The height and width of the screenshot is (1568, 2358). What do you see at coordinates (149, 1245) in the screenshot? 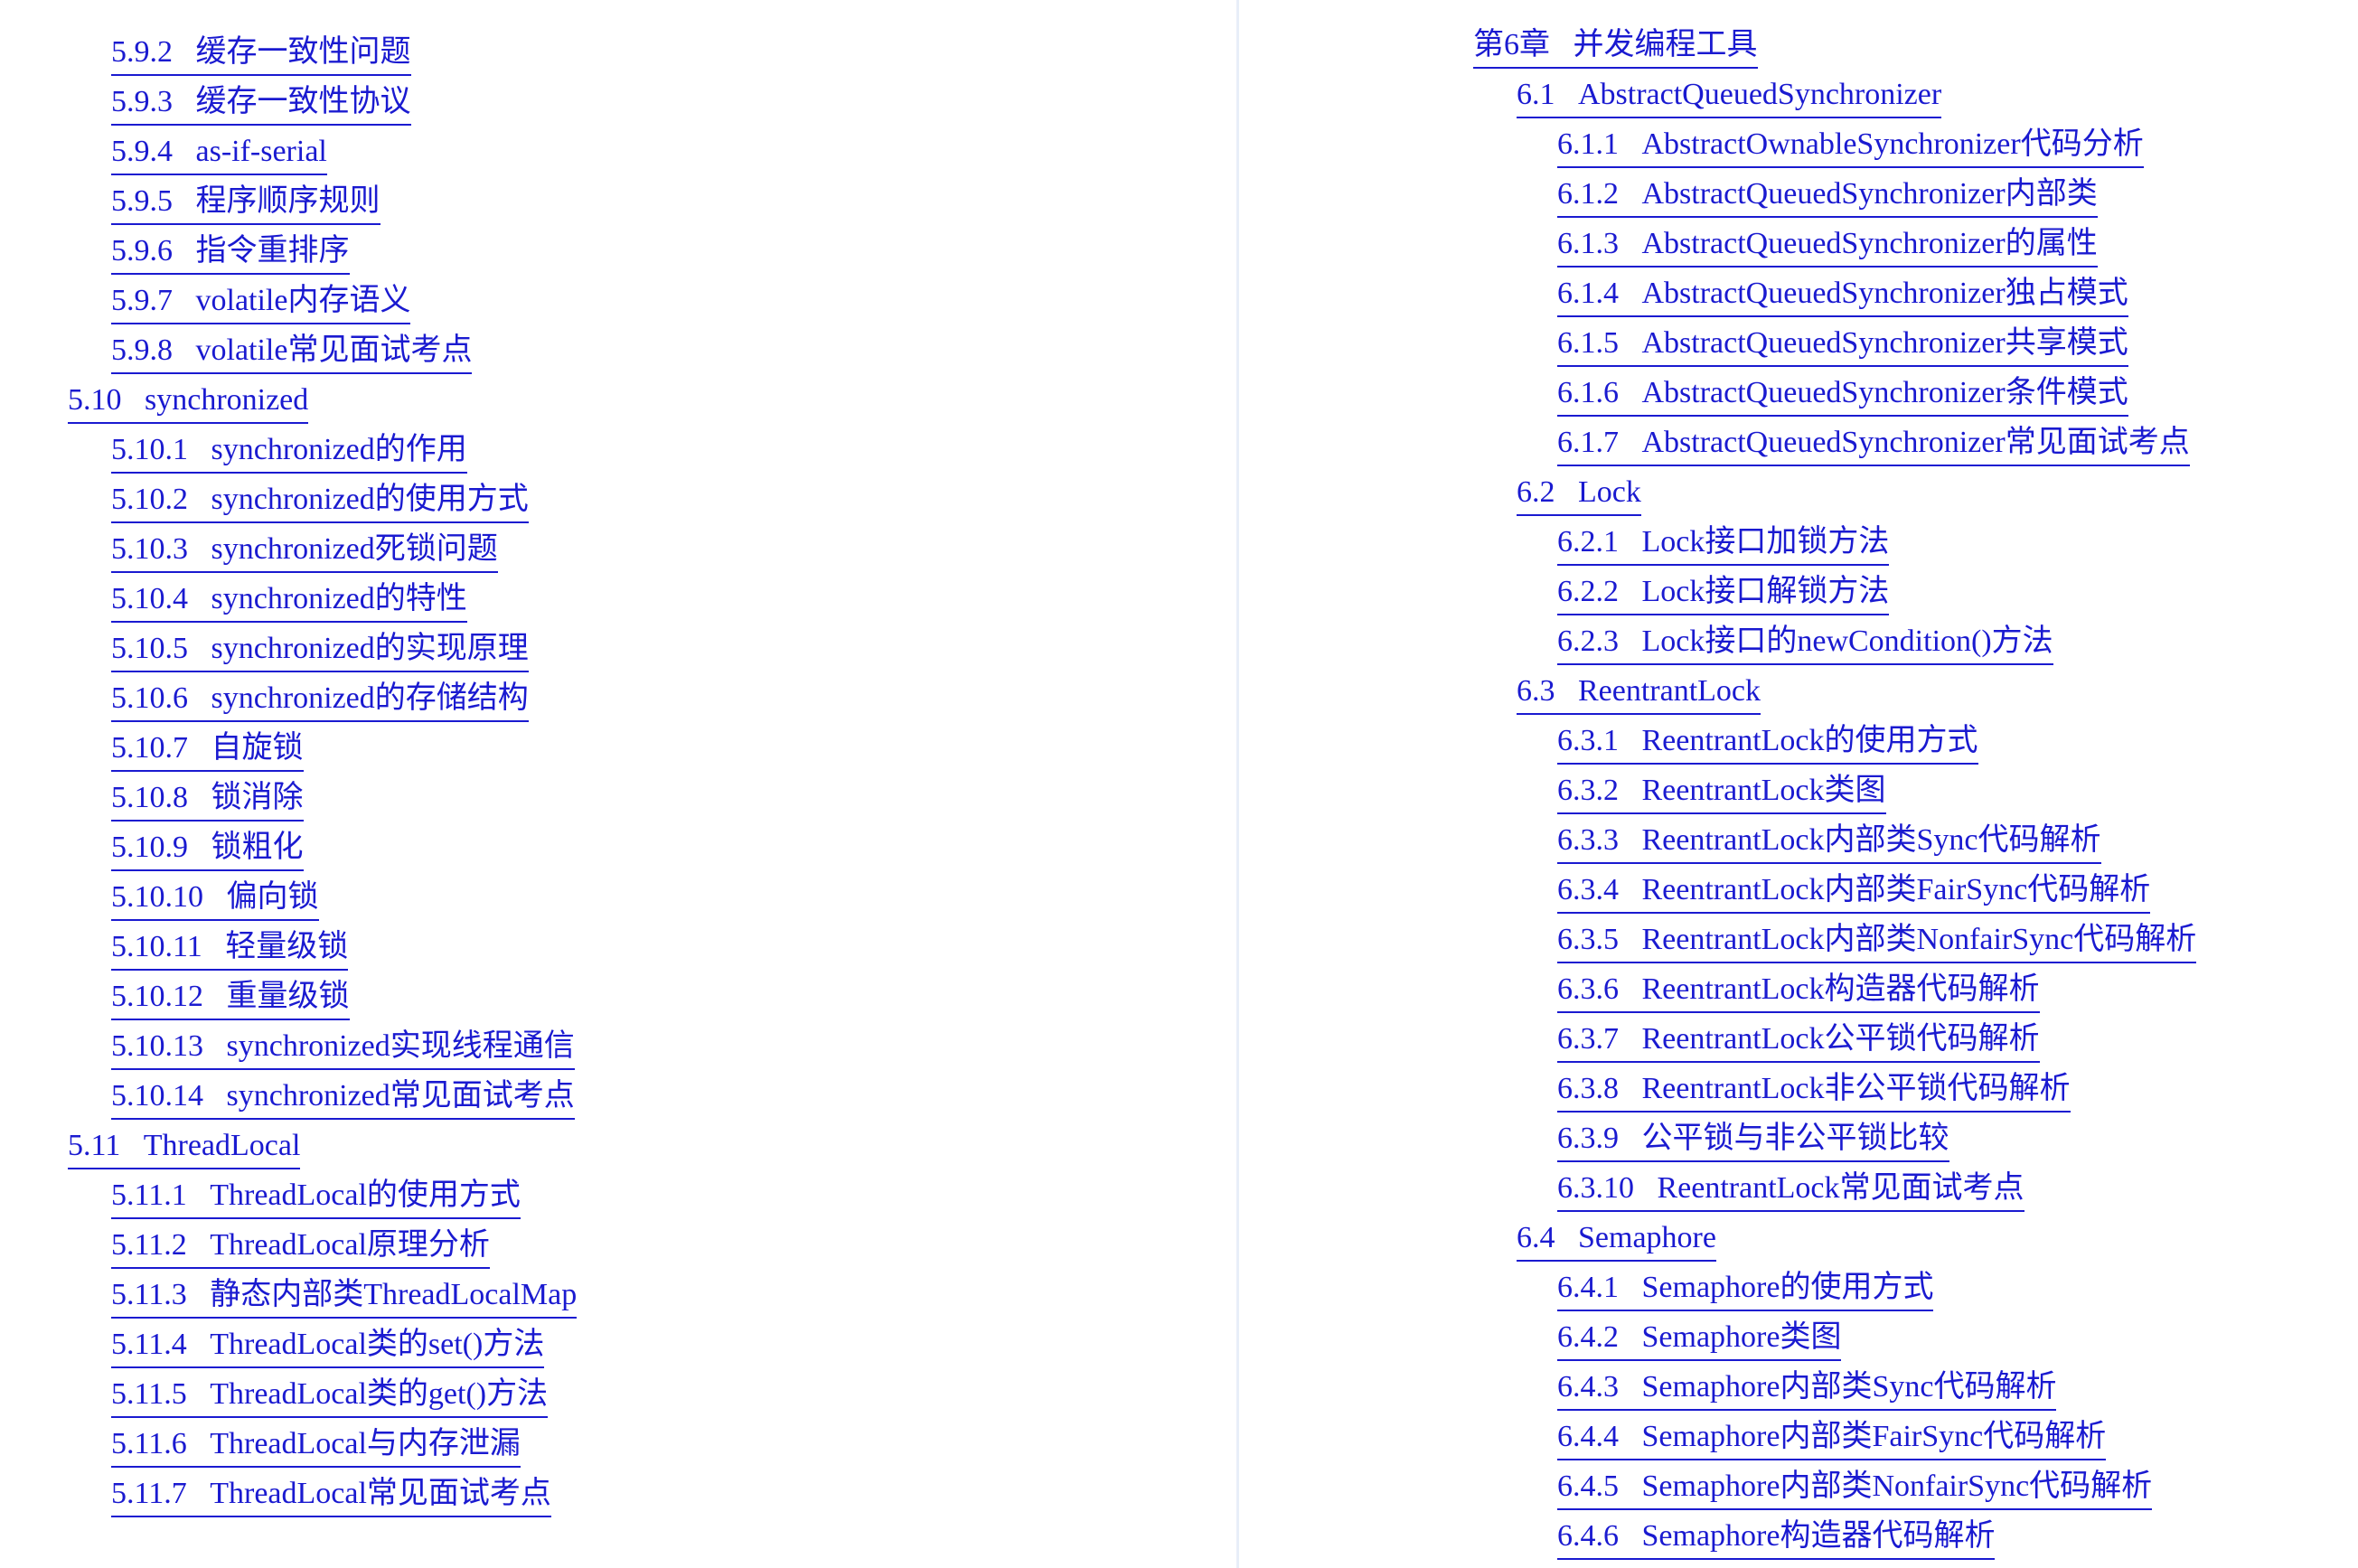
I see `toc-entry-number: 5.11.2` at bounding box center [149, 1245].